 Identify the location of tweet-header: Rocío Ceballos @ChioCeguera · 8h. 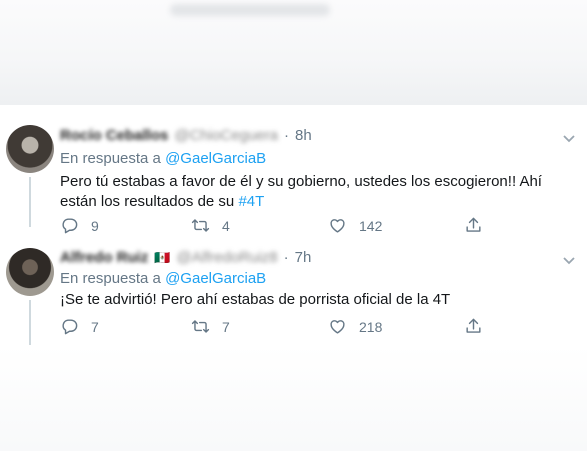
(186, 135).